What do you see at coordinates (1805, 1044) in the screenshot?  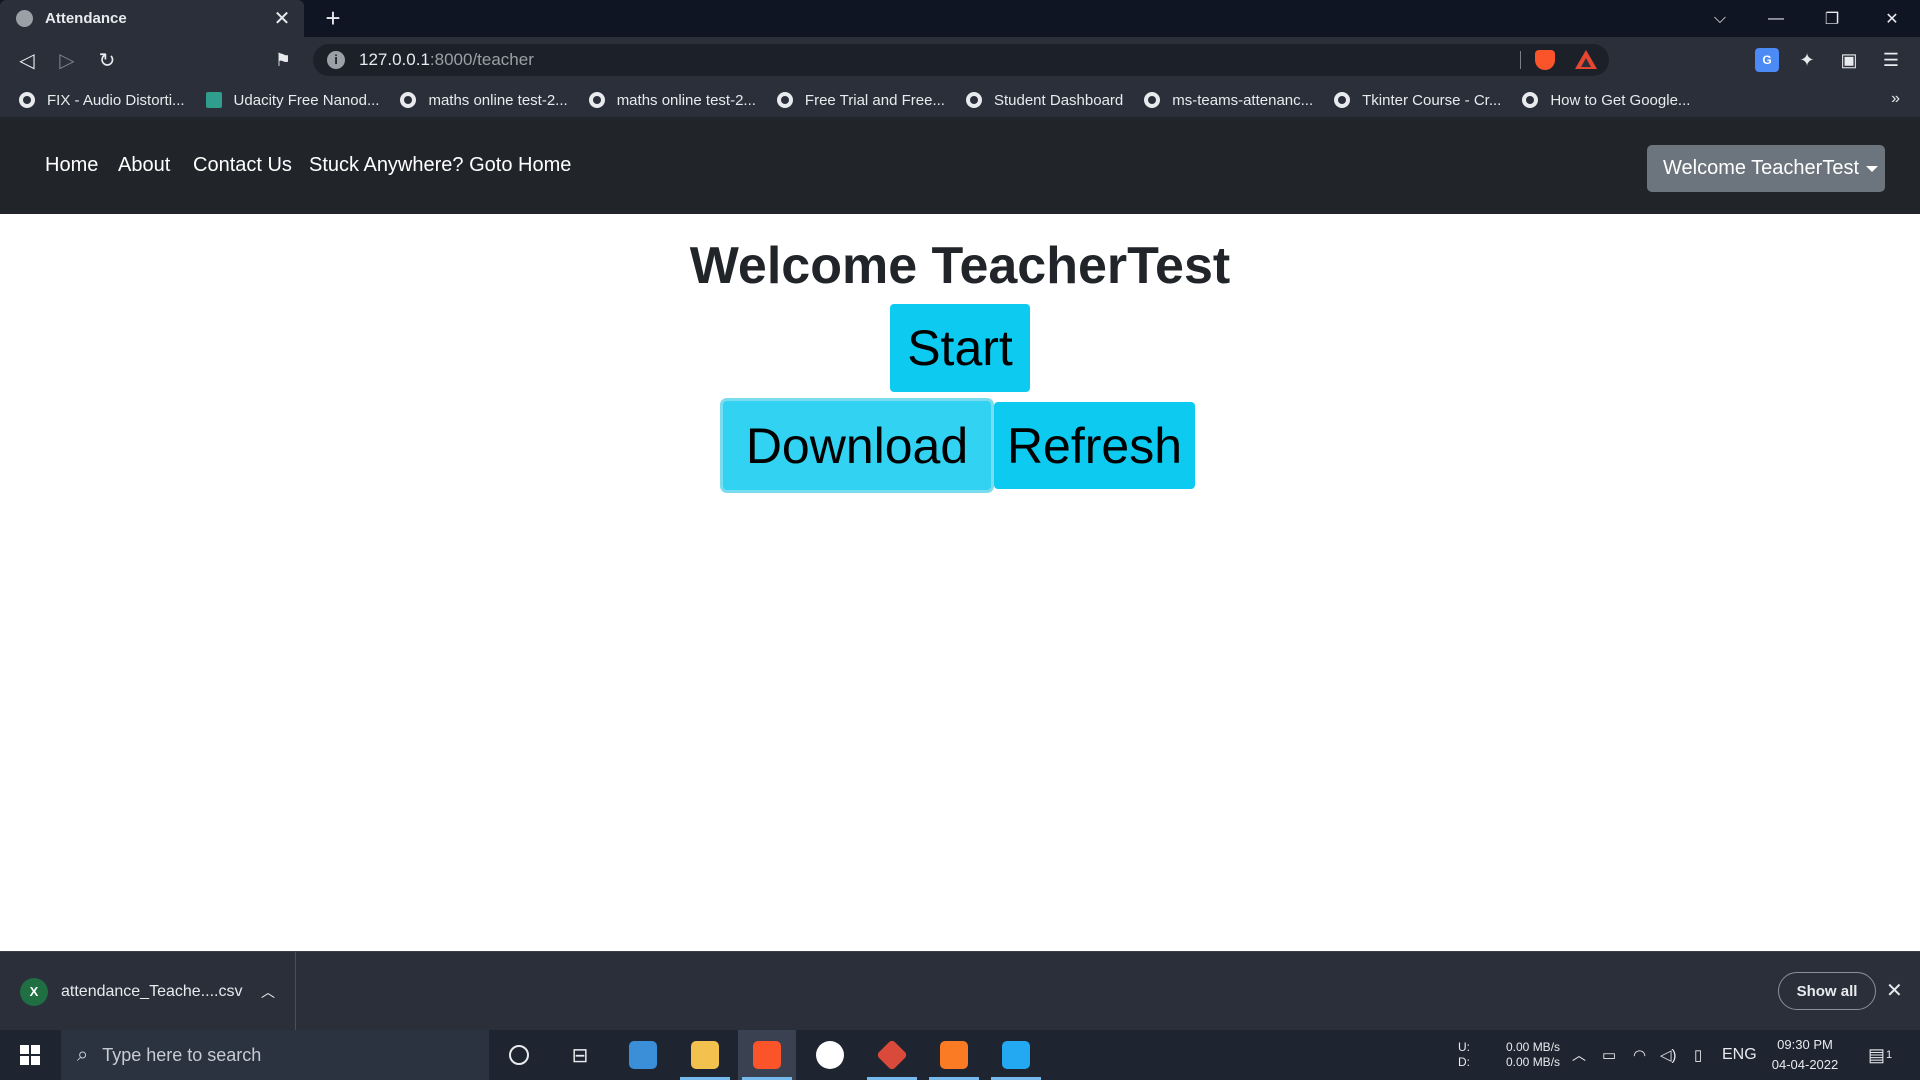 I see `clock-time: 09:30 PM` at bounding box center [1805, 1044].